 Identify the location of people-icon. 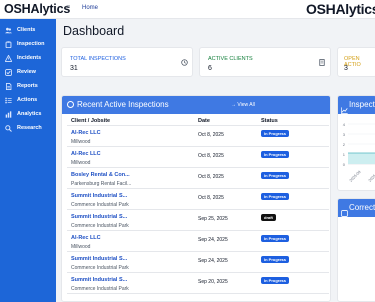
(8, 30).